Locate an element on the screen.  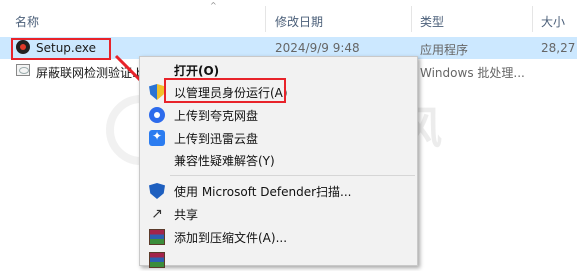
menu-item-label: 共享 is located at coordinates (186, 215).